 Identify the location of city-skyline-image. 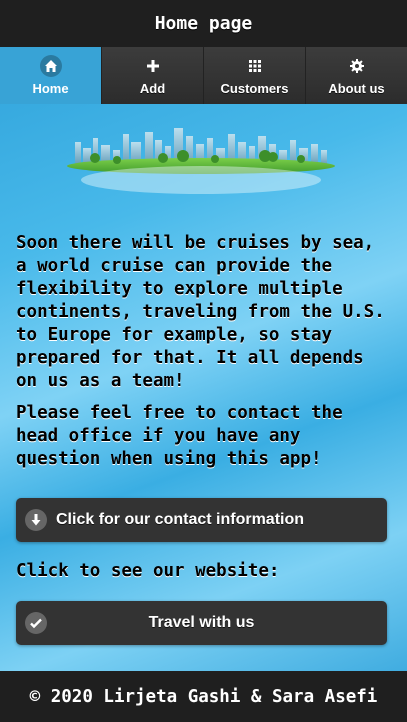
(201, 161).